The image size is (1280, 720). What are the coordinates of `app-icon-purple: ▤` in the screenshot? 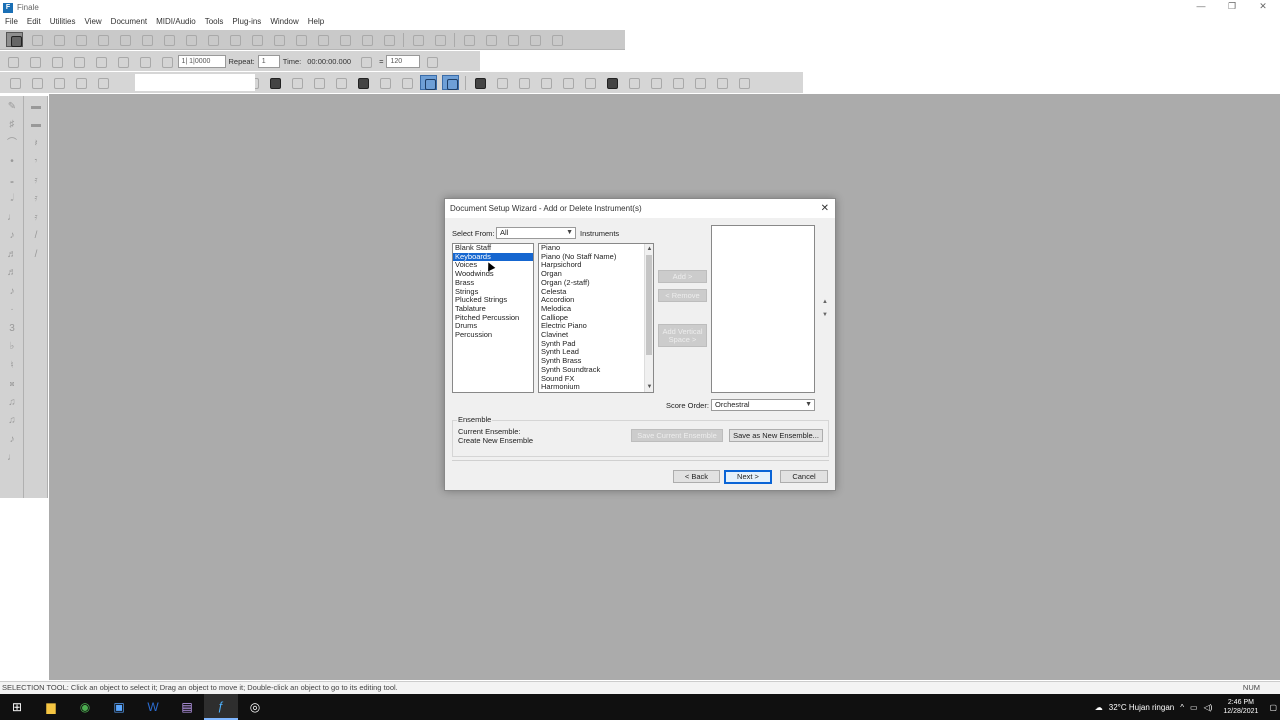 It's located at (187, 707).